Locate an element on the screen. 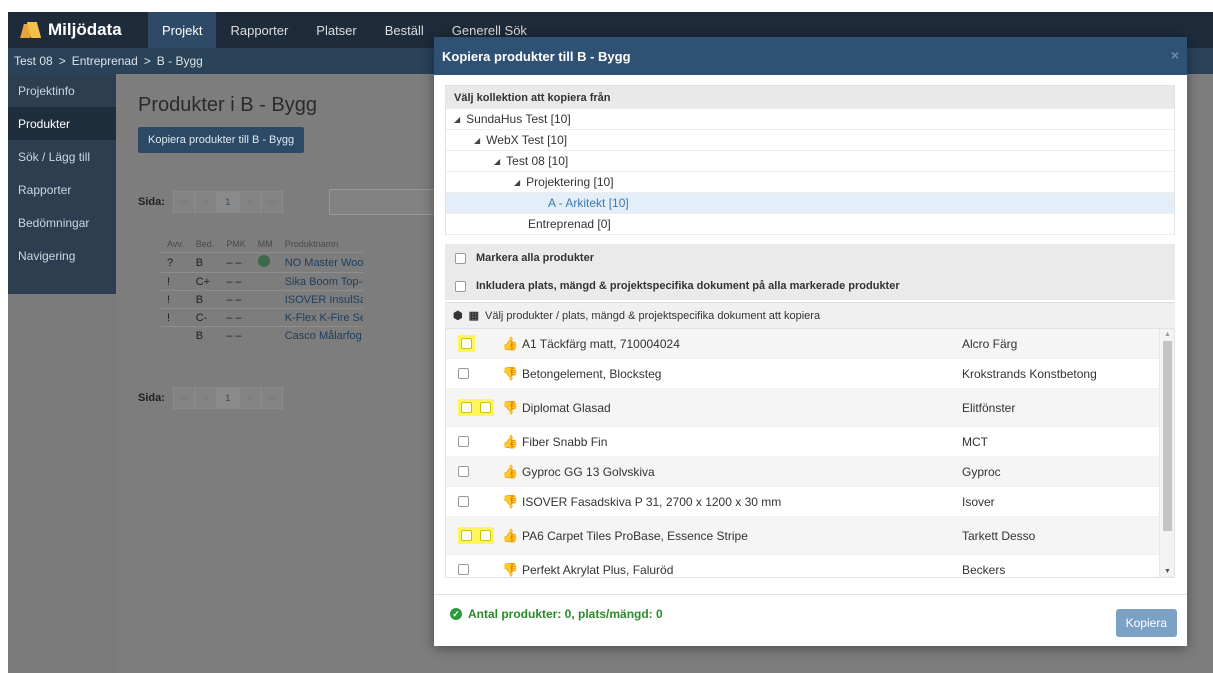  list-item: 👍 Fiber Snabb Fin MCT is located at coordinates (810, 442).